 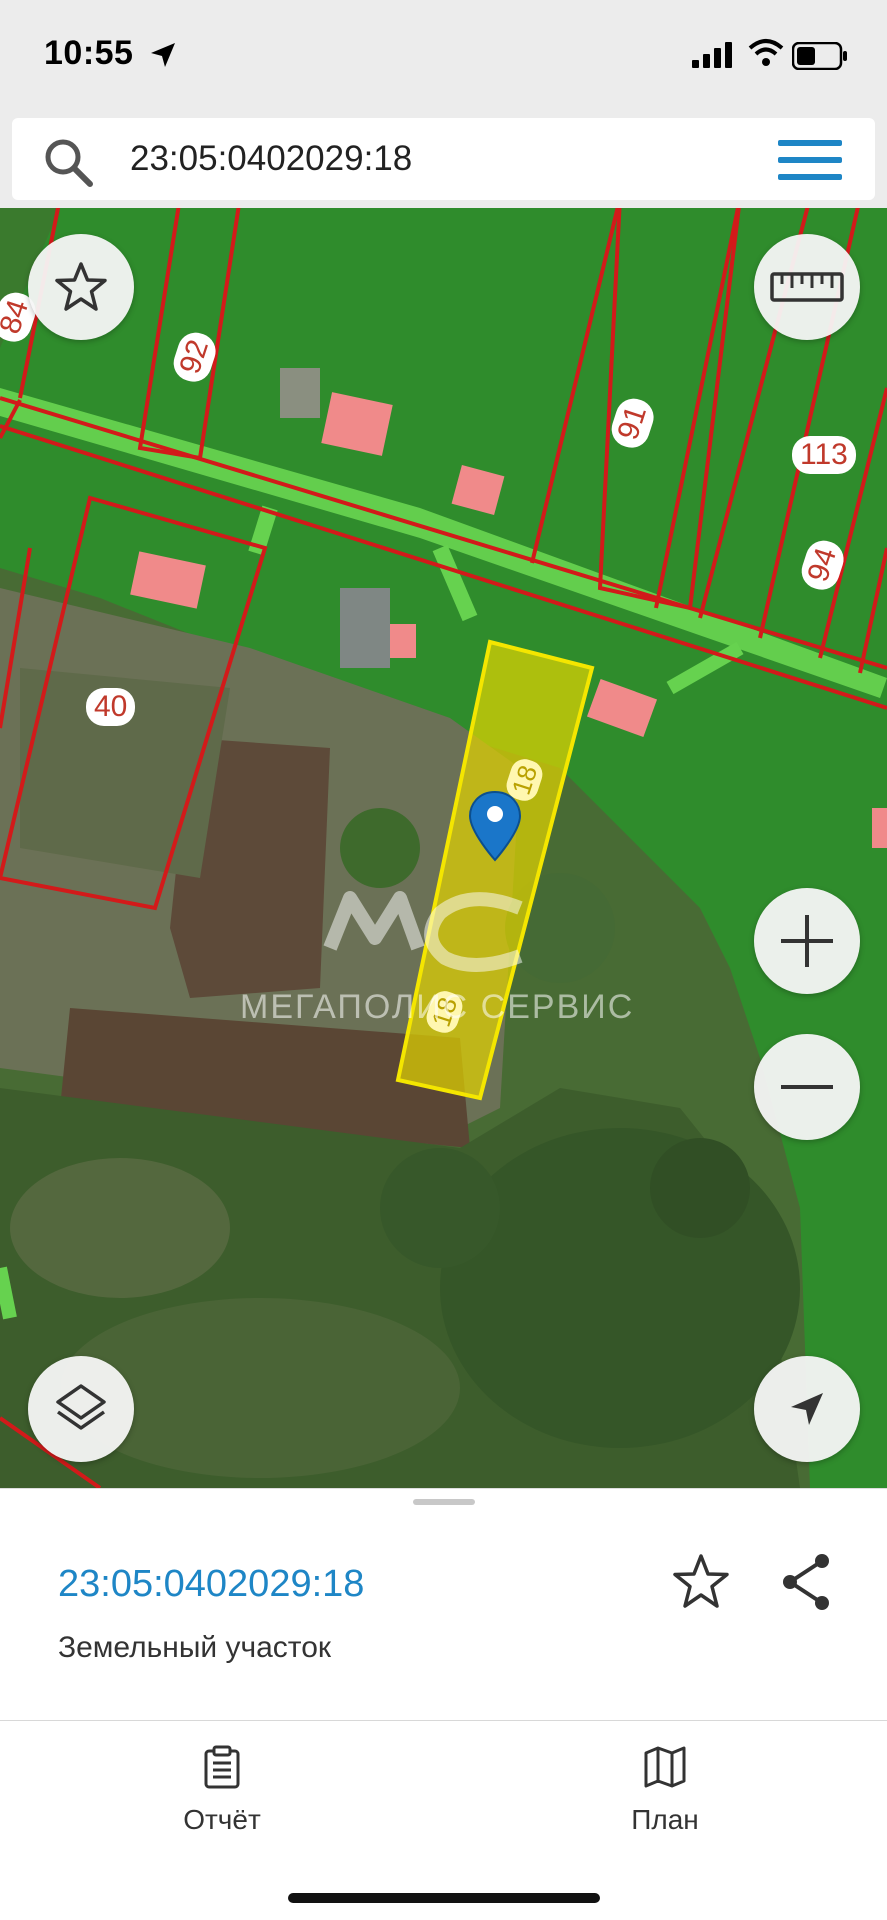 What do you see at coordinates (443, 1820) in the screenshot?
I see `bottom-tab-bar: Отчёт План` at bounding box center [443, 1820].